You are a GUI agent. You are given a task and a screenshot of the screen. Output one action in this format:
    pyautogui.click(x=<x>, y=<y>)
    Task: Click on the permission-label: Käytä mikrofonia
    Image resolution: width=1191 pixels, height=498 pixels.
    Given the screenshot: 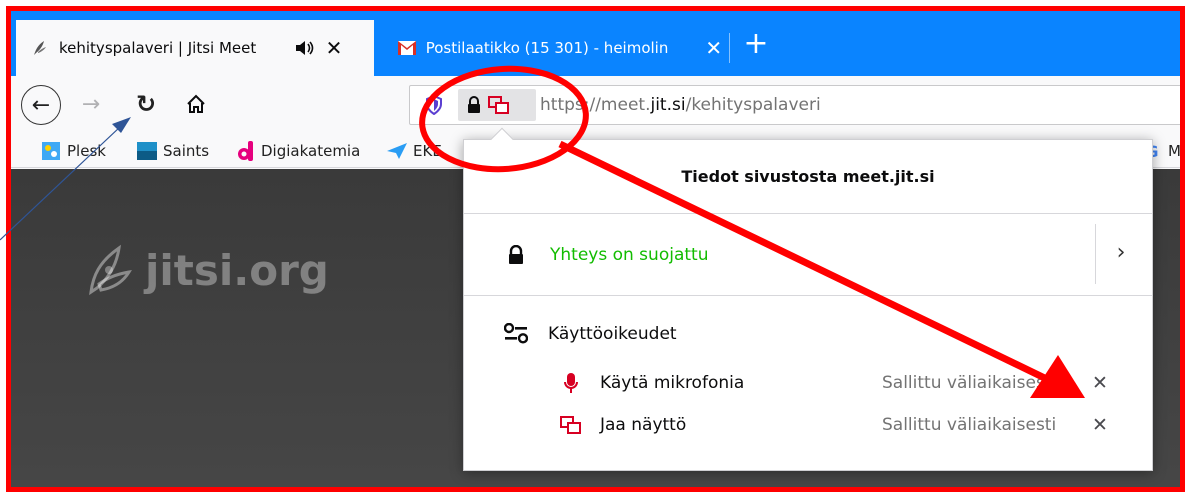 What is the action you would take?
    pyautogui.click(x=672, y=383)
    